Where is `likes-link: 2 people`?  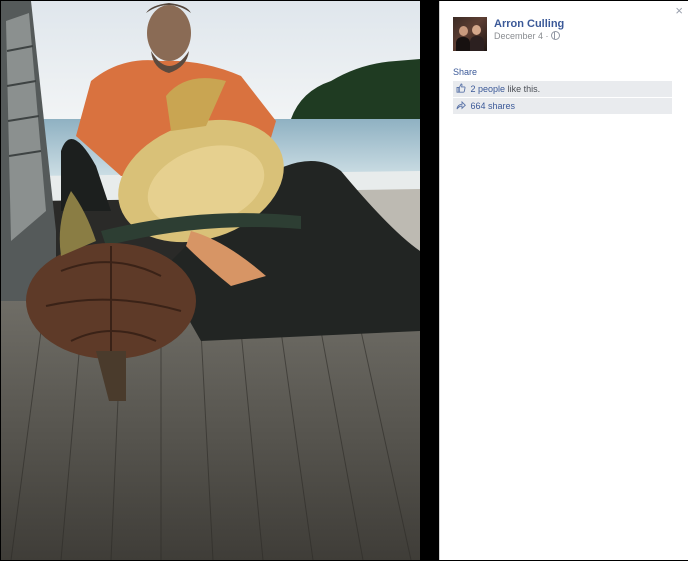 likes-link: 2 people is located at coordinates (488, 89).